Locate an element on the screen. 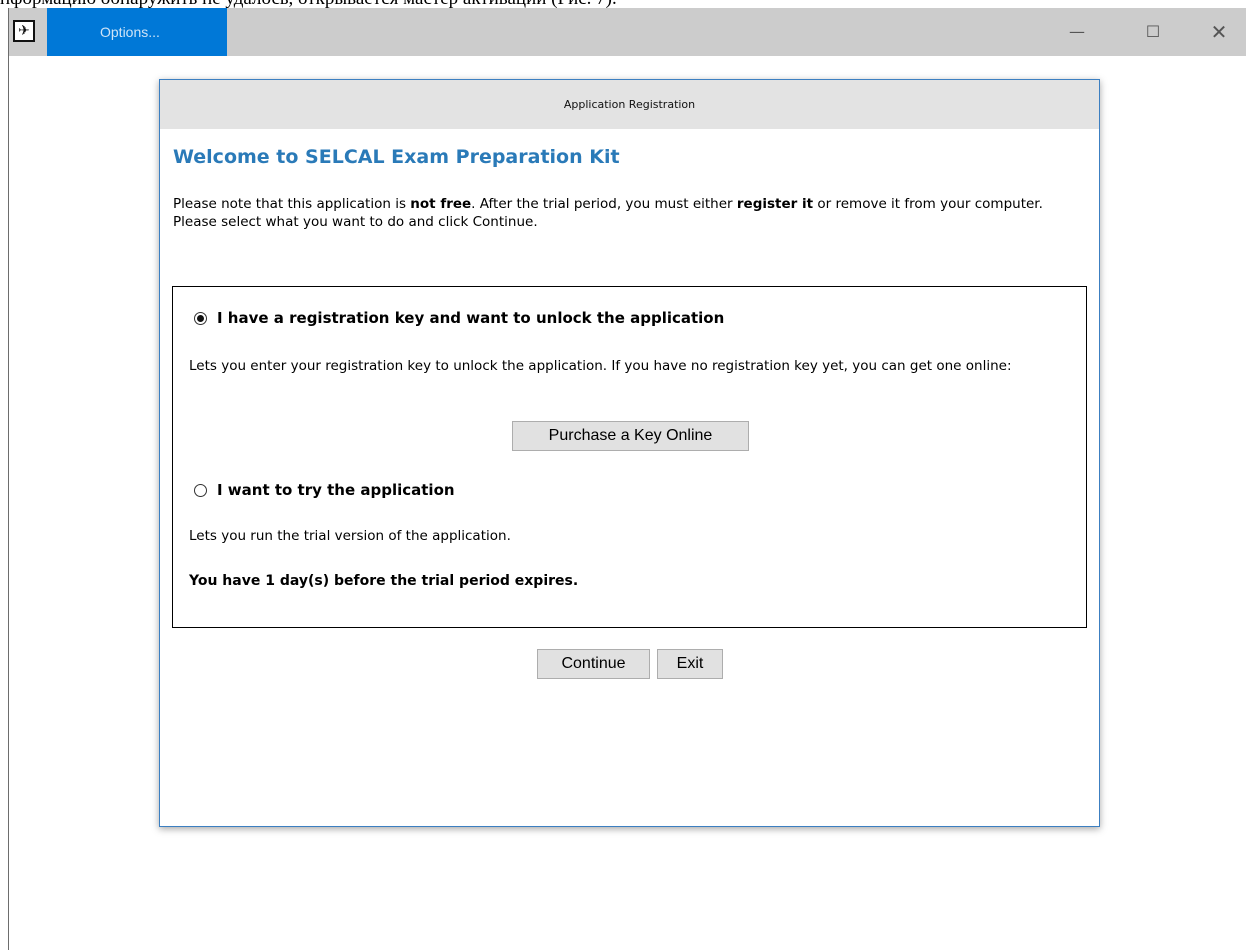  intro-part1: Please note that this application is is located at coordinates (292, 204).